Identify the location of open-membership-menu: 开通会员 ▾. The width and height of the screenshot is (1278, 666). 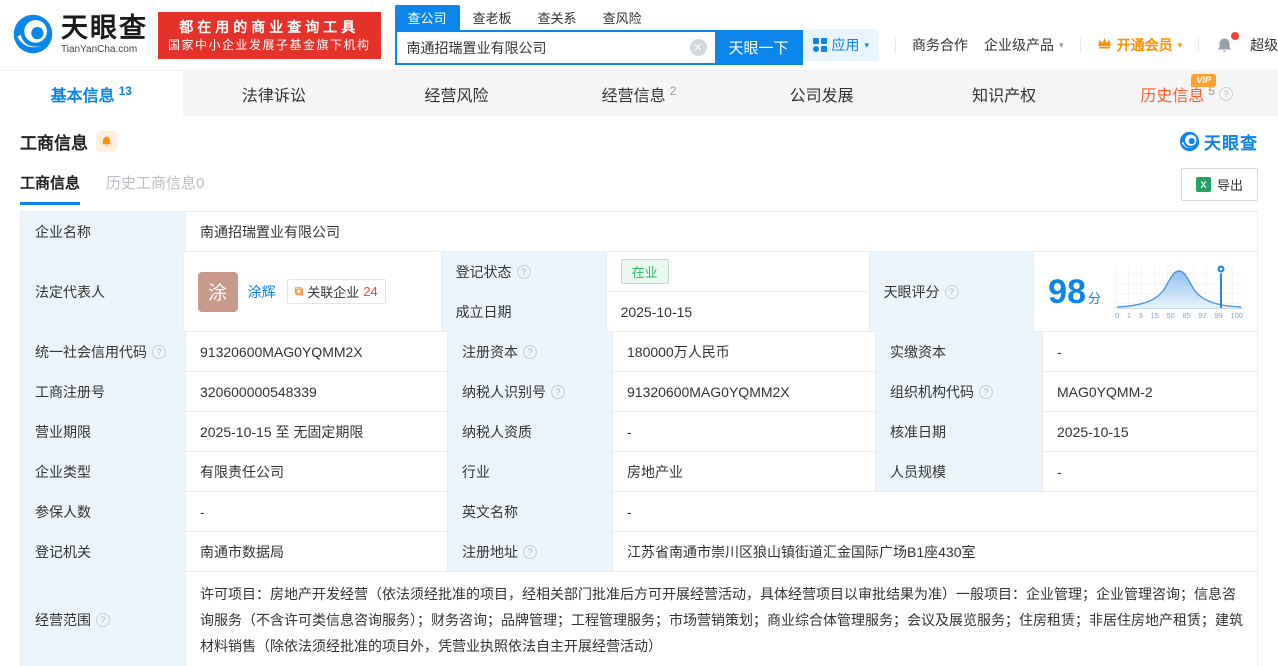
(1140, 45).